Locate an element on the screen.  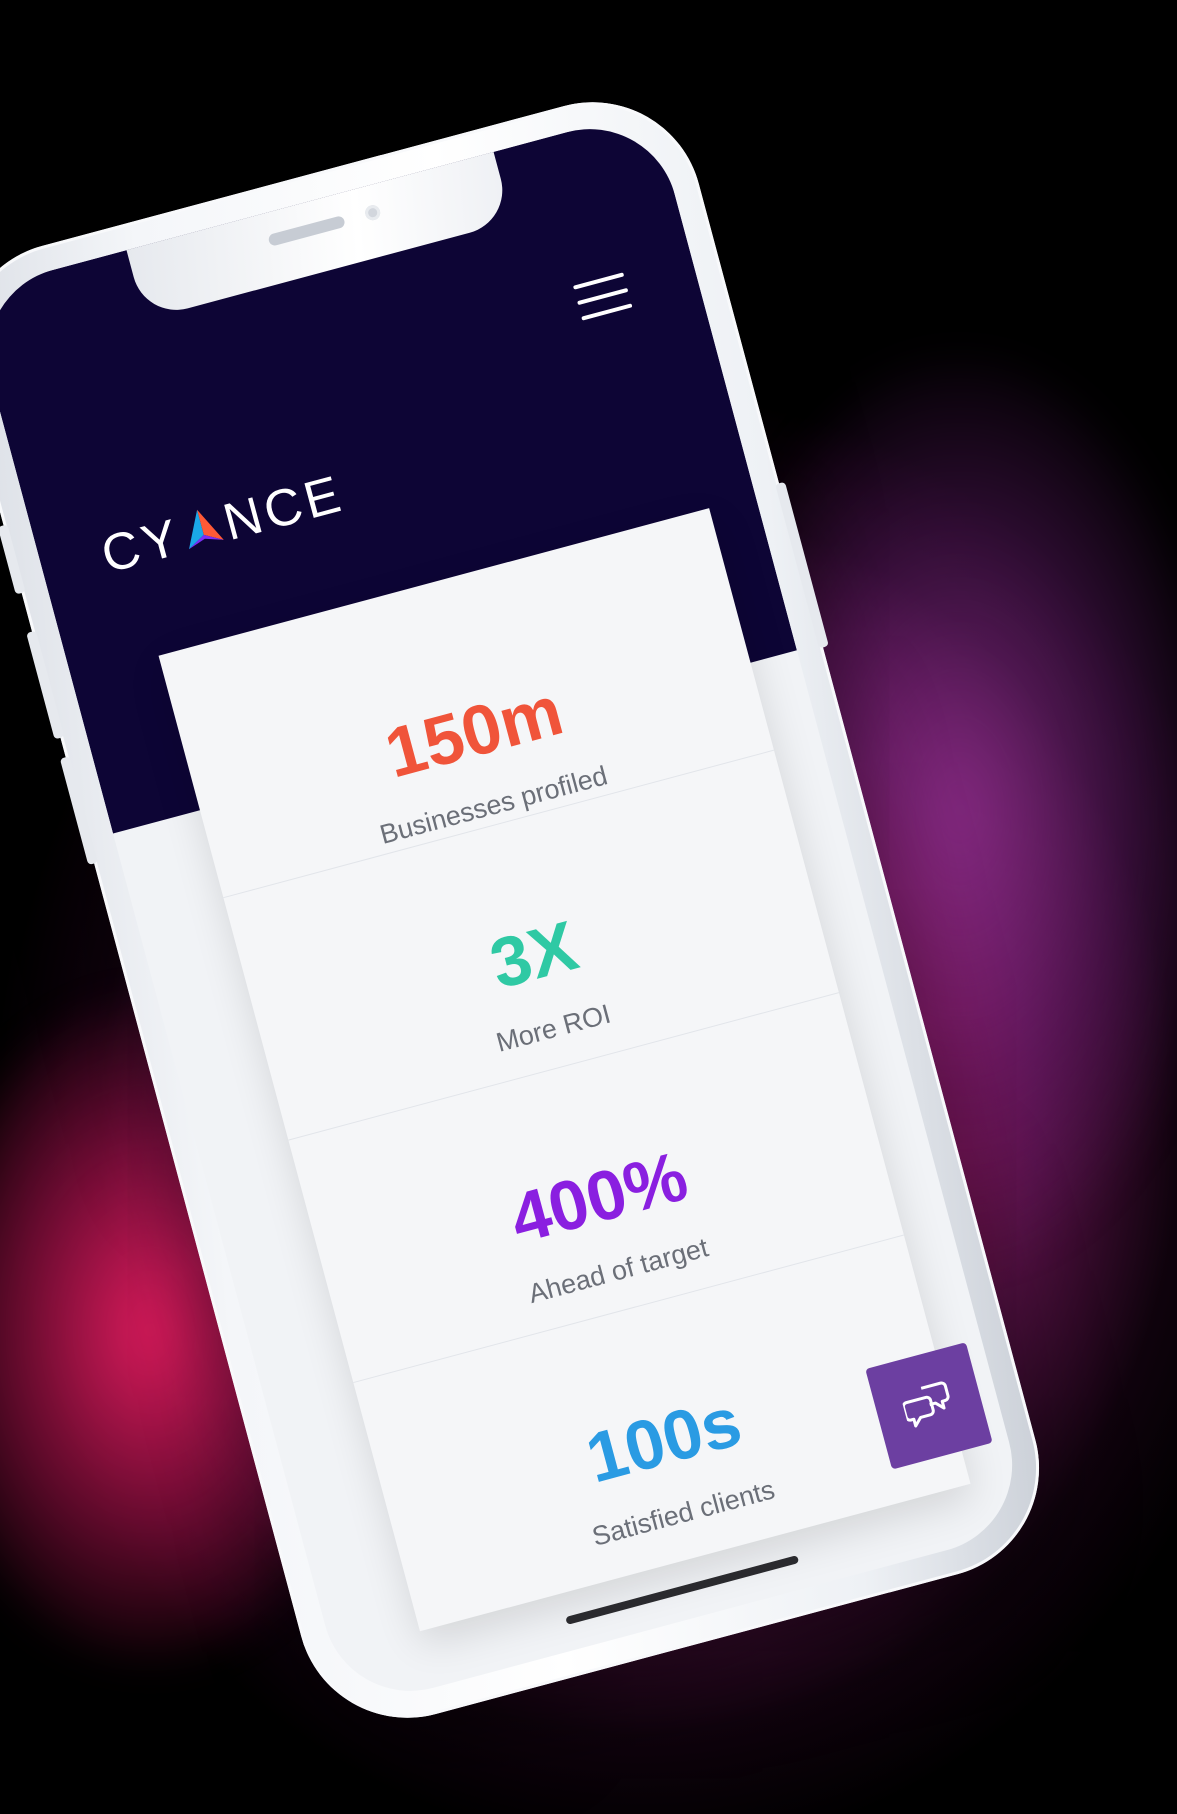
phone-volume-up-button is located at coordinates (45, 685).